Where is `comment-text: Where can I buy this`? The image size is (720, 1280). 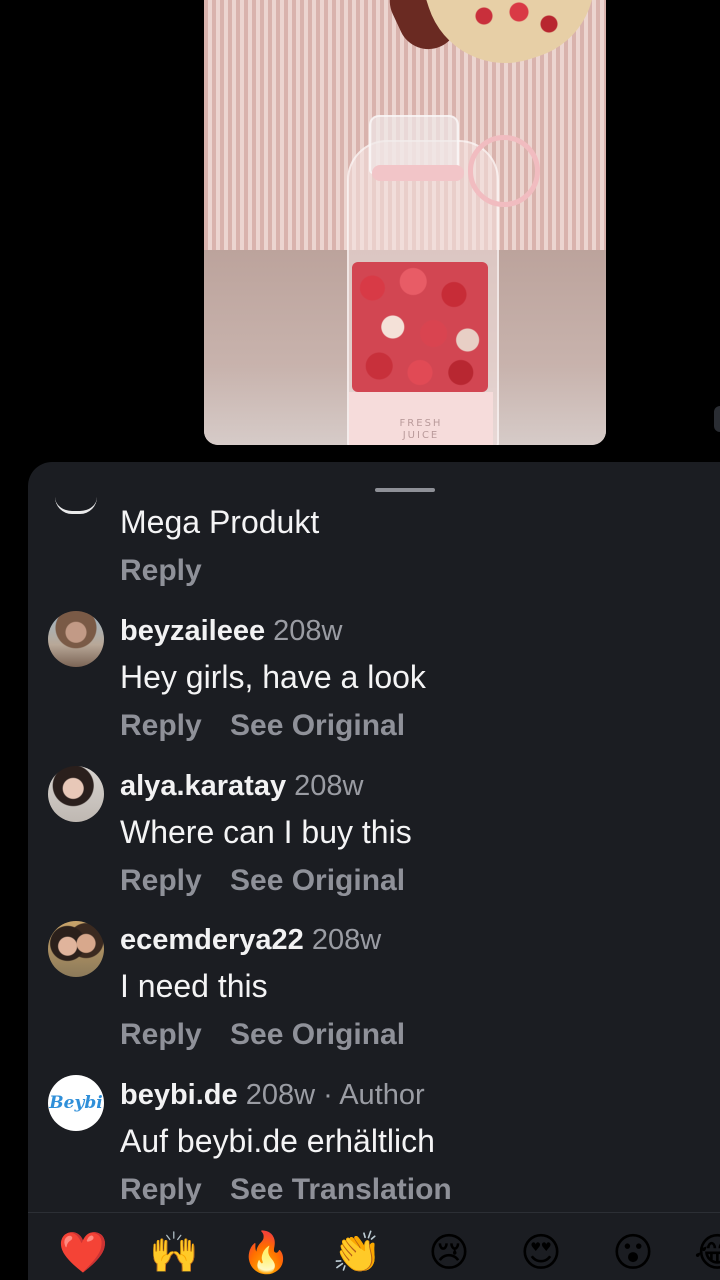
comment-text: Where can I buy this is located at coordinates (266, 832).